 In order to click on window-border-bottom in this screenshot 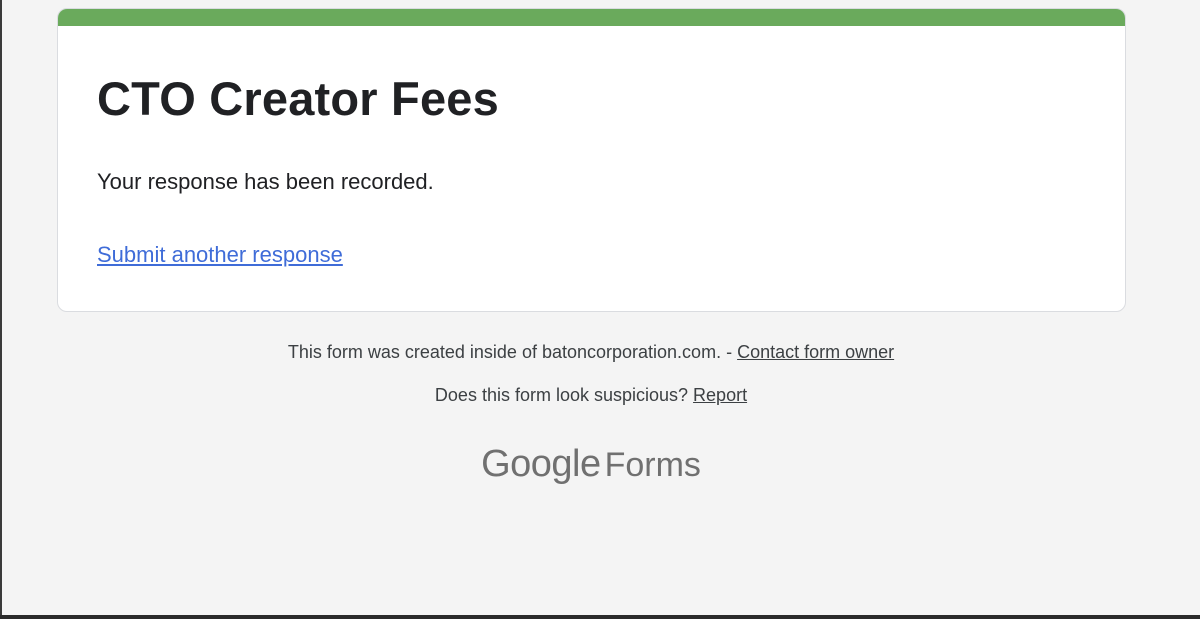, I will do `click(600, 617)`.